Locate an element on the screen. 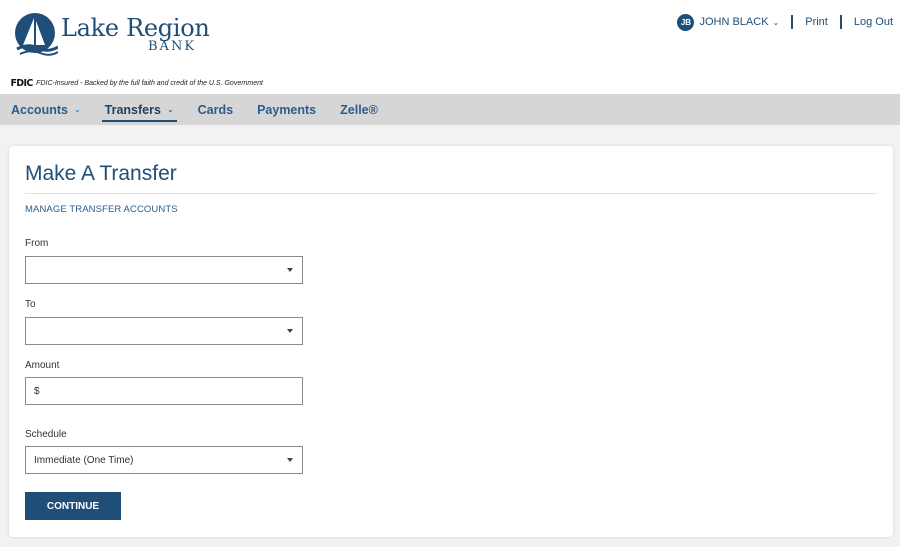  from-select is located at coordinates (164, 270).